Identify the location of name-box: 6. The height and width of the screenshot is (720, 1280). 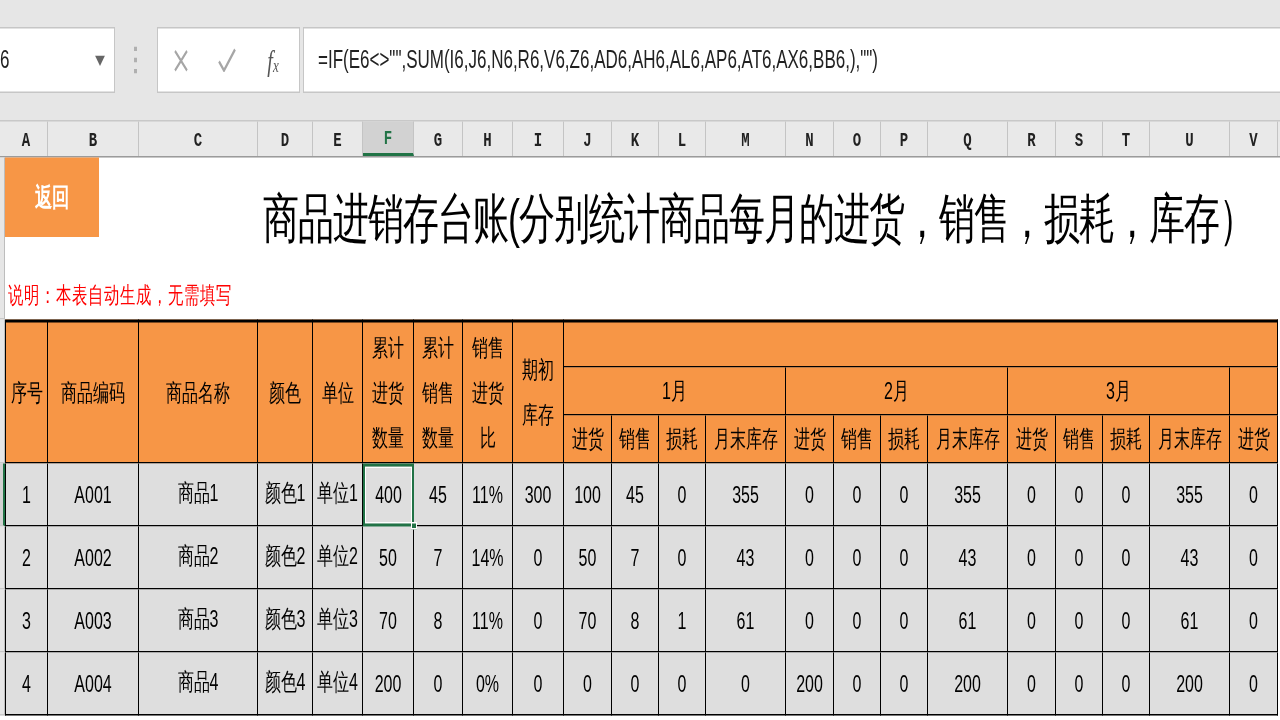
(57, 60).